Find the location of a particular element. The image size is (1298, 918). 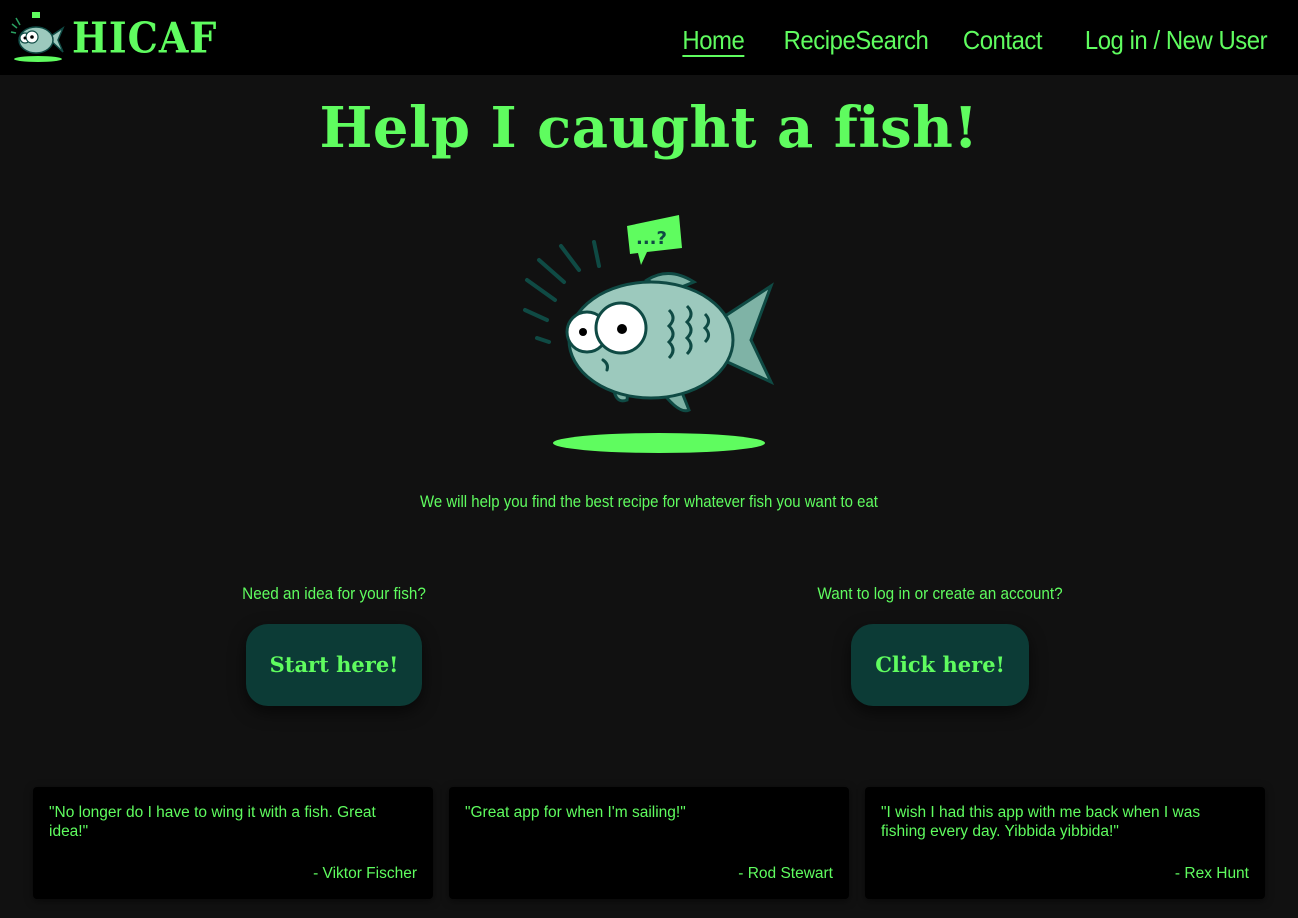

cta-recipe-section: Need an idea for your fish? Start here! is located at coordinates (334, 644).